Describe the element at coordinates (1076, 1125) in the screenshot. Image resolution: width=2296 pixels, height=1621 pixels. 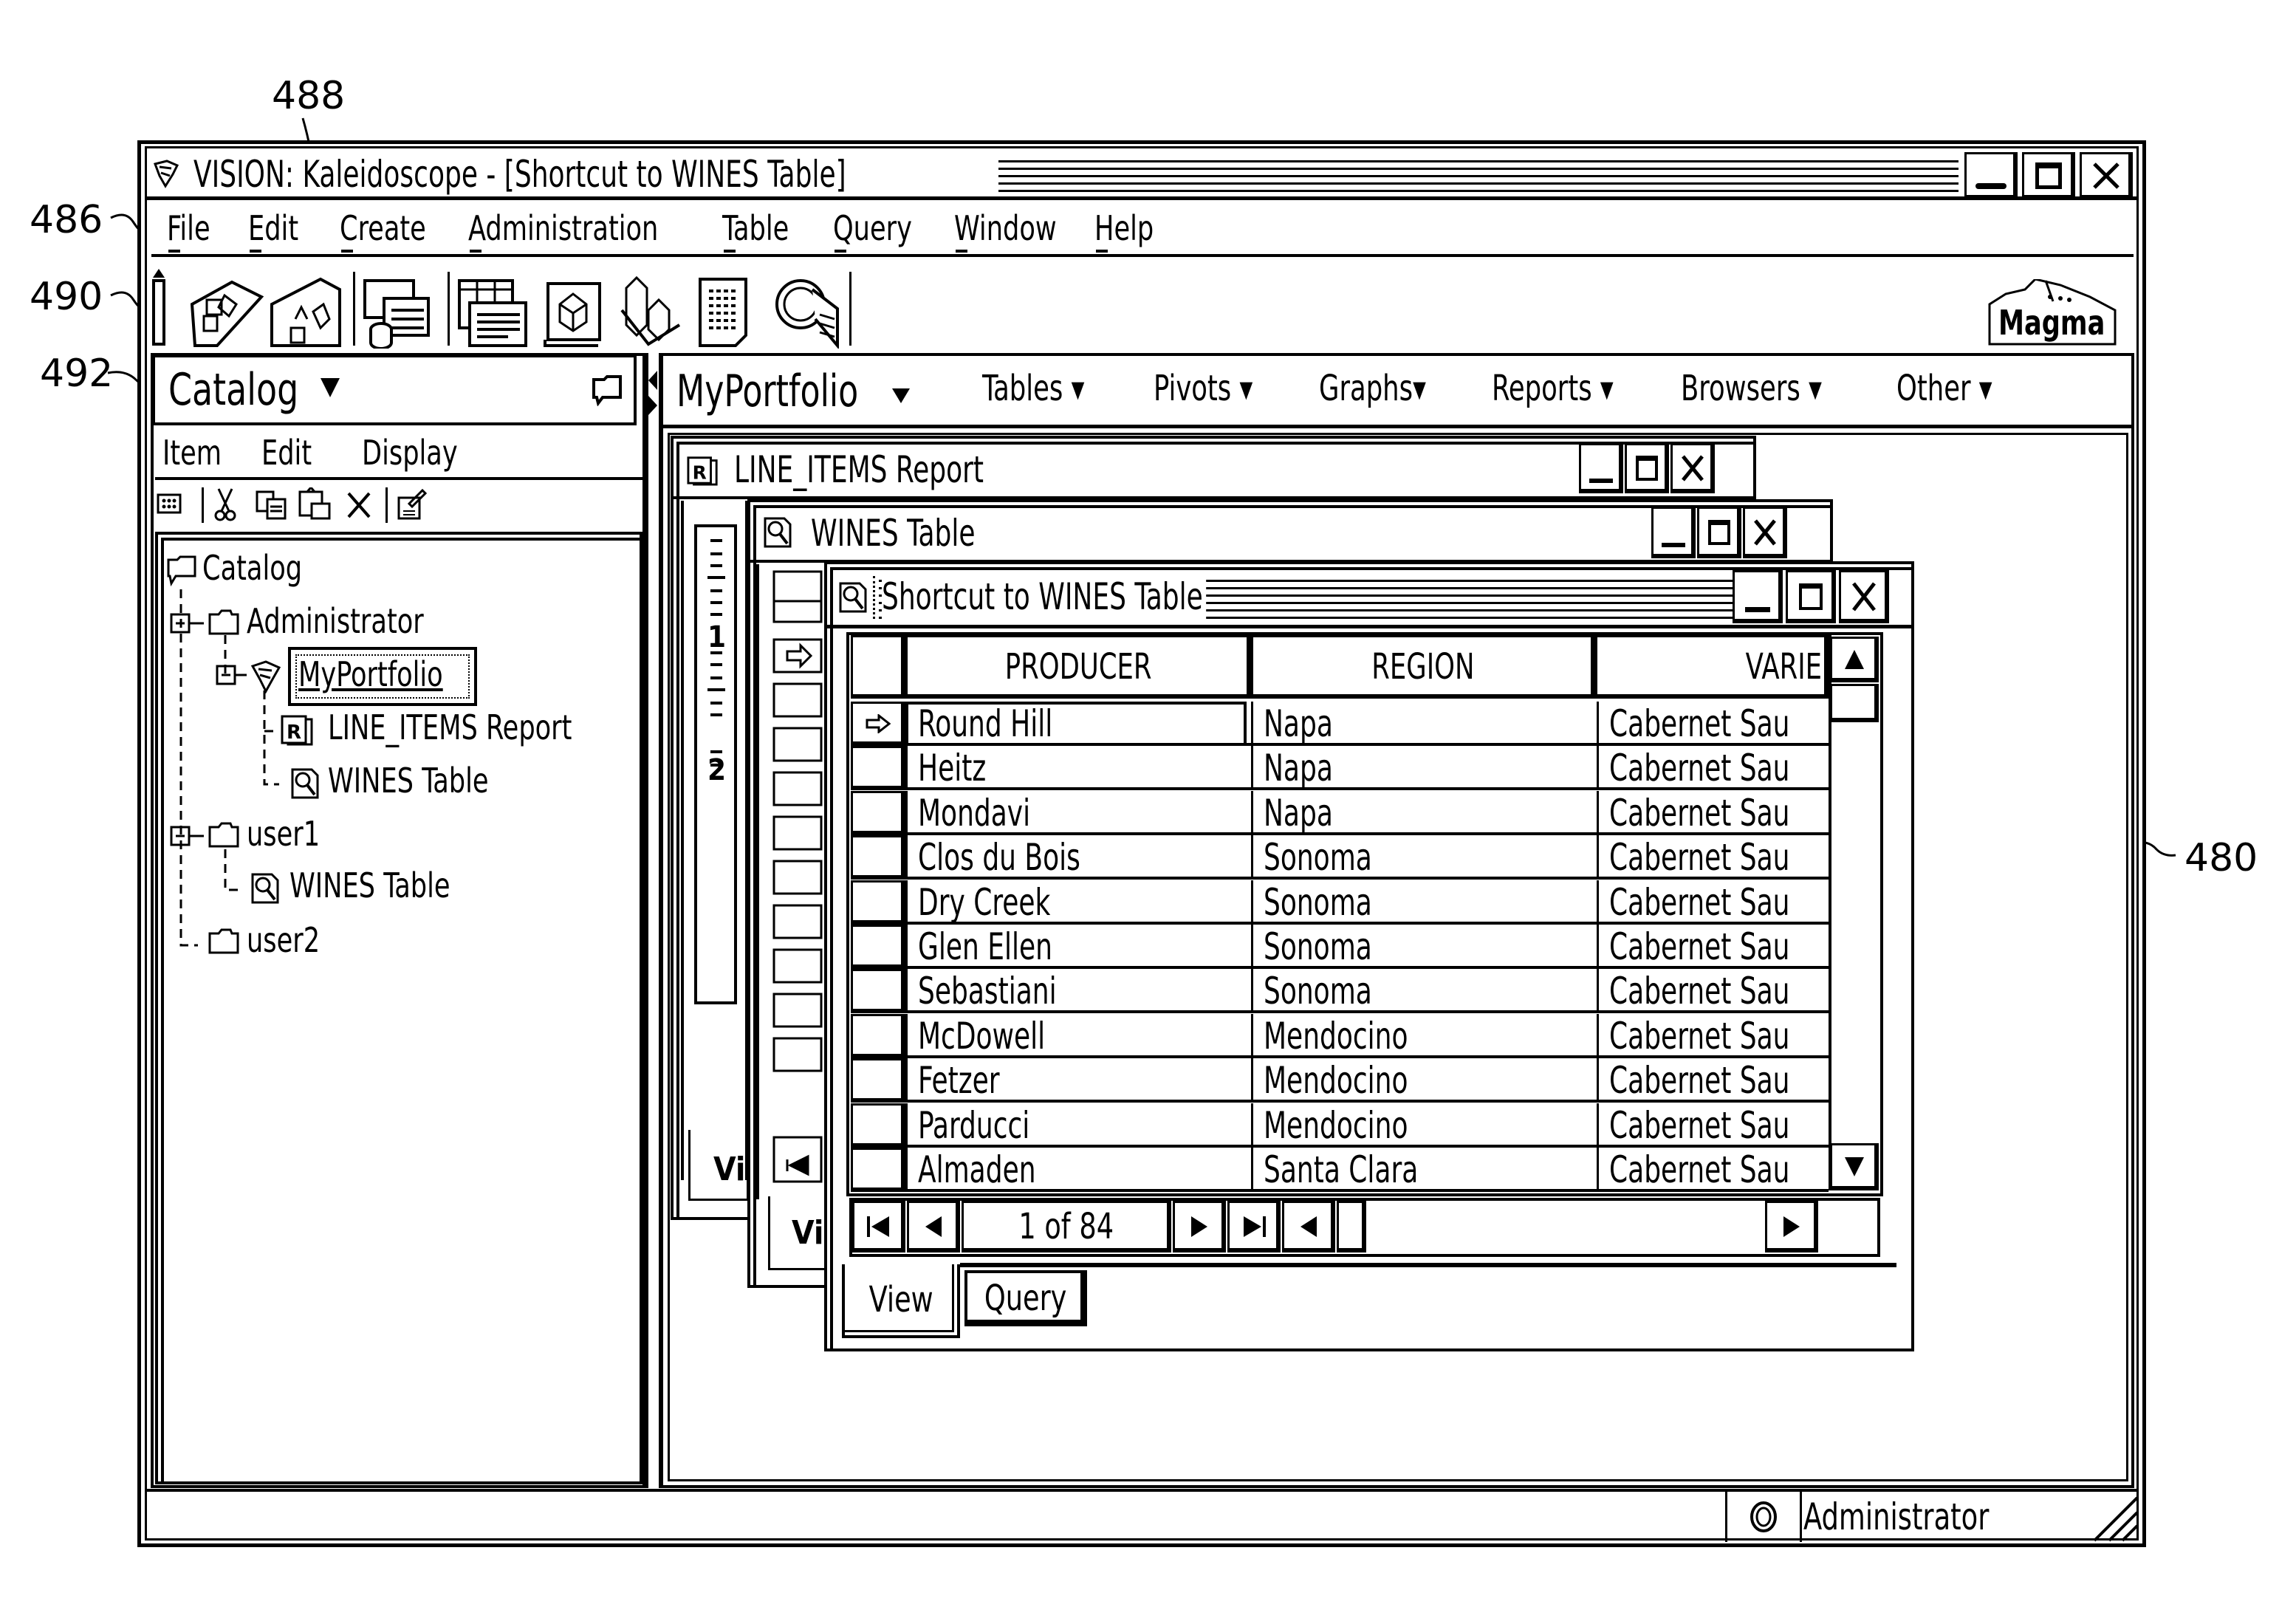
I see `cell-producer: Parducci` at that location.